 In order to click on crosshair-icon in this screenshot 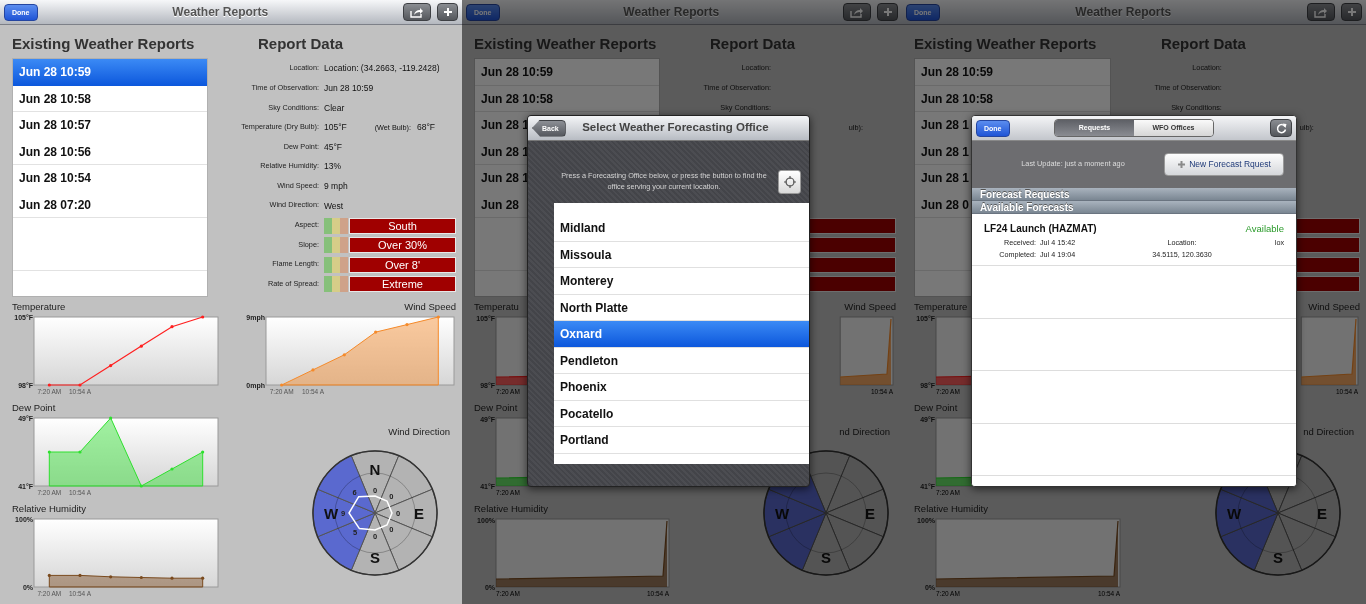, I will do `click(789, 182)`.